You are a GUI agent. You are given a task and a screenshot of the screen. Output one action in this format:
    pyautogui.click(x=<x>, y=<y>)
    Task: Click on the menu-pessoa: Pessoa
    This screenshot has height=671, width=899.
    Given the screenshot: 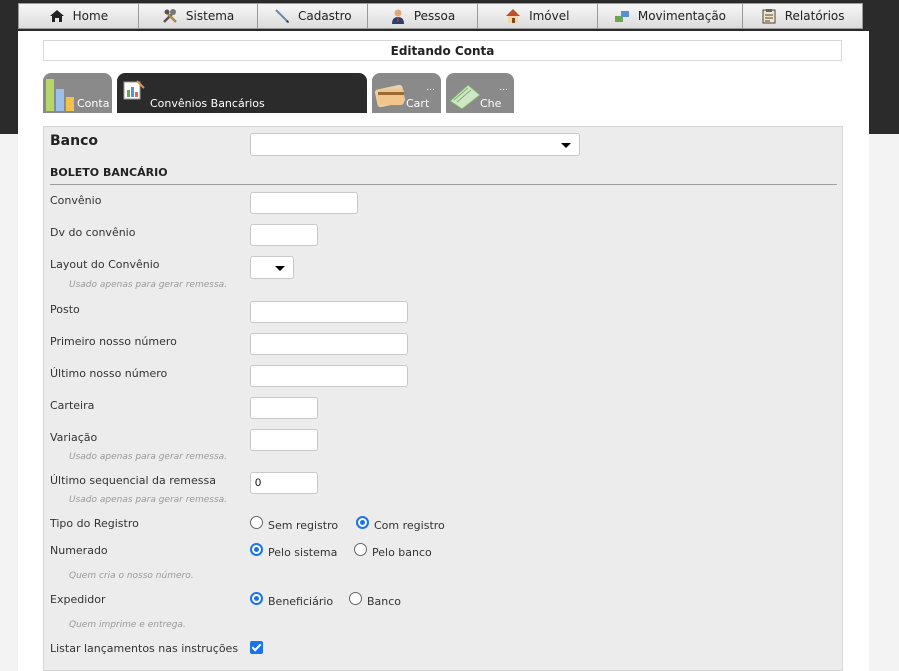 What is the action you would take?
    pyautogui.click(x=423, y=16)
    